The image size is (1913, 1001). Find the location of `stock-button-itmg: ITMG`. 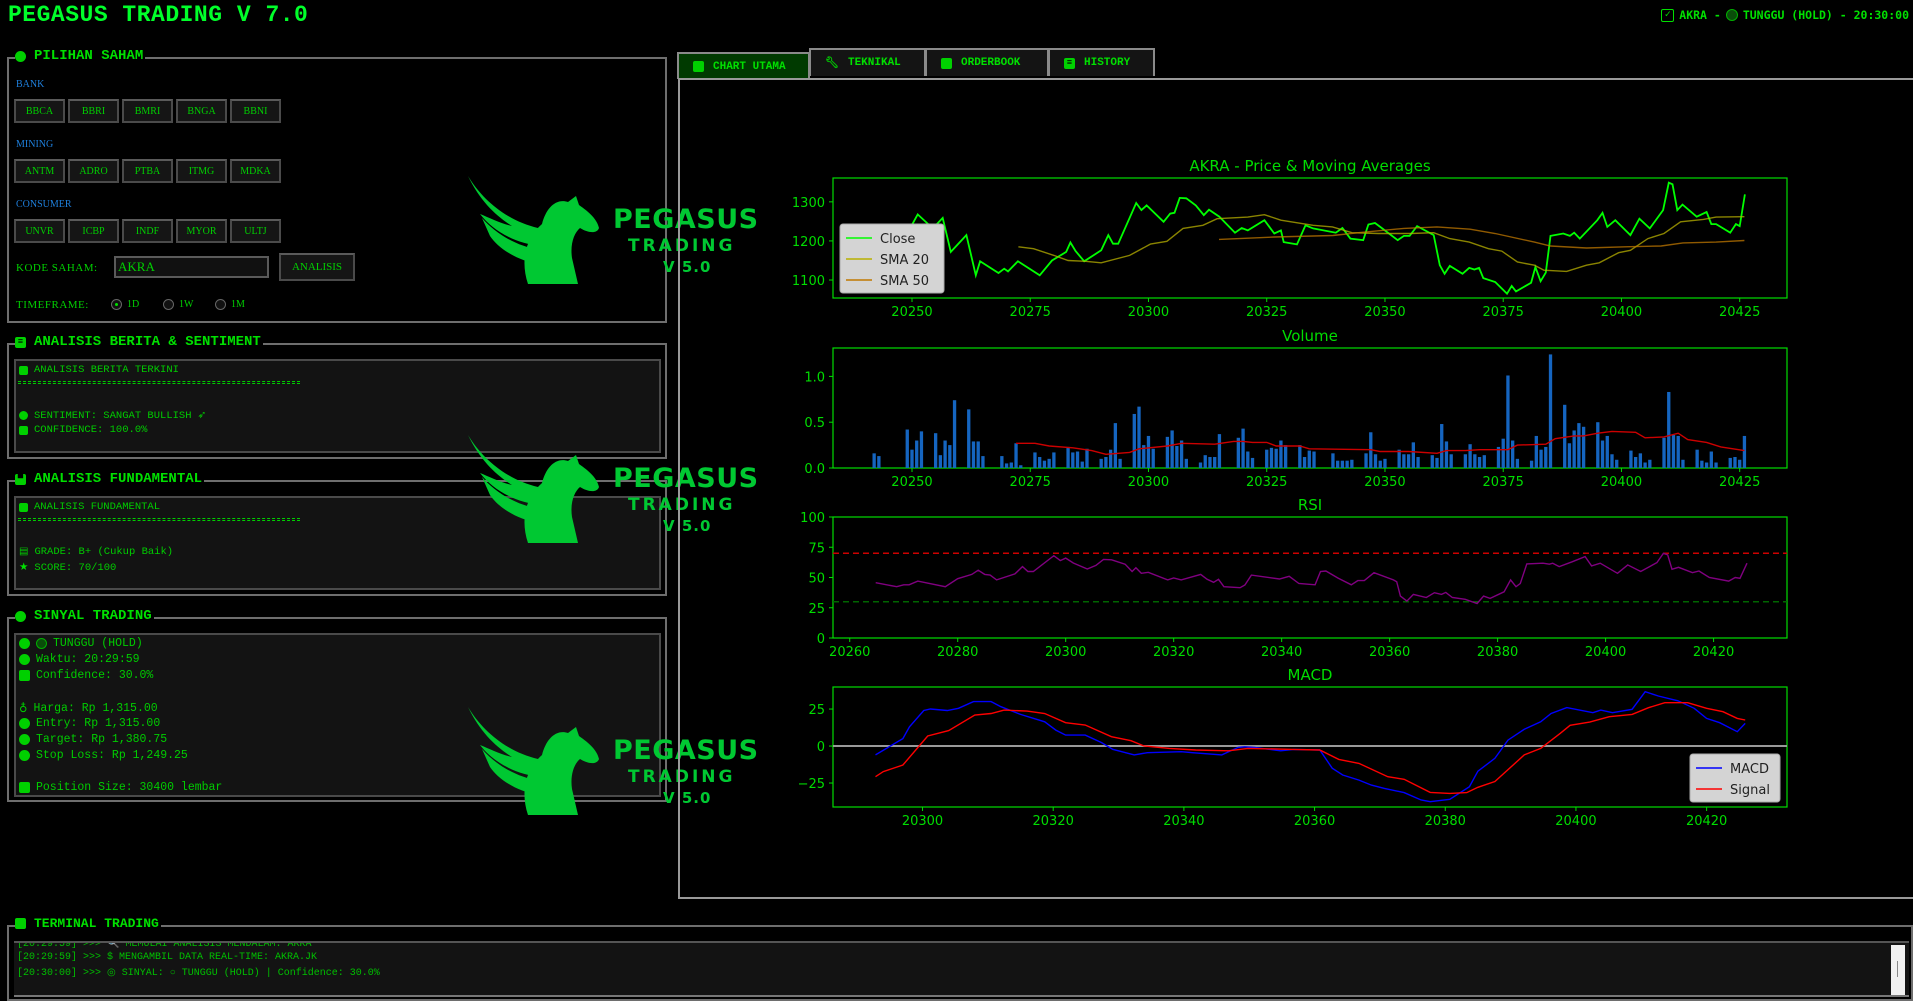

stock-button-itmg: ITMG is located at coordinates (201, 171).